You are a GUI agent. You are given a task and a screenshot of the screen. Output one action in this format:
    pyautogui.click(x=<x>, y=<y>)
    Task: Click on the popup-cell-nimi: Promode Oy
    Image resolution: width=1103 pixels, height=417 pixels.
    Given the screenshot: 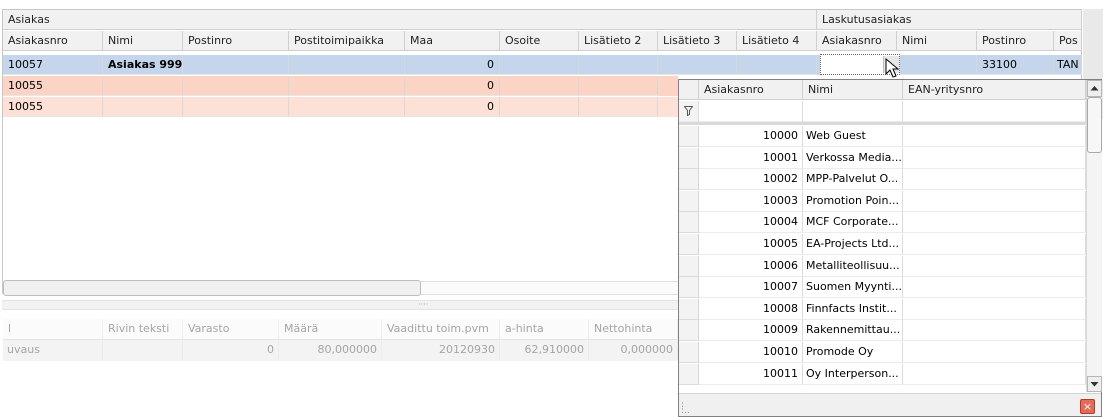 What is the action you would take?
    pyautogui.click(x=853, y=352)
    